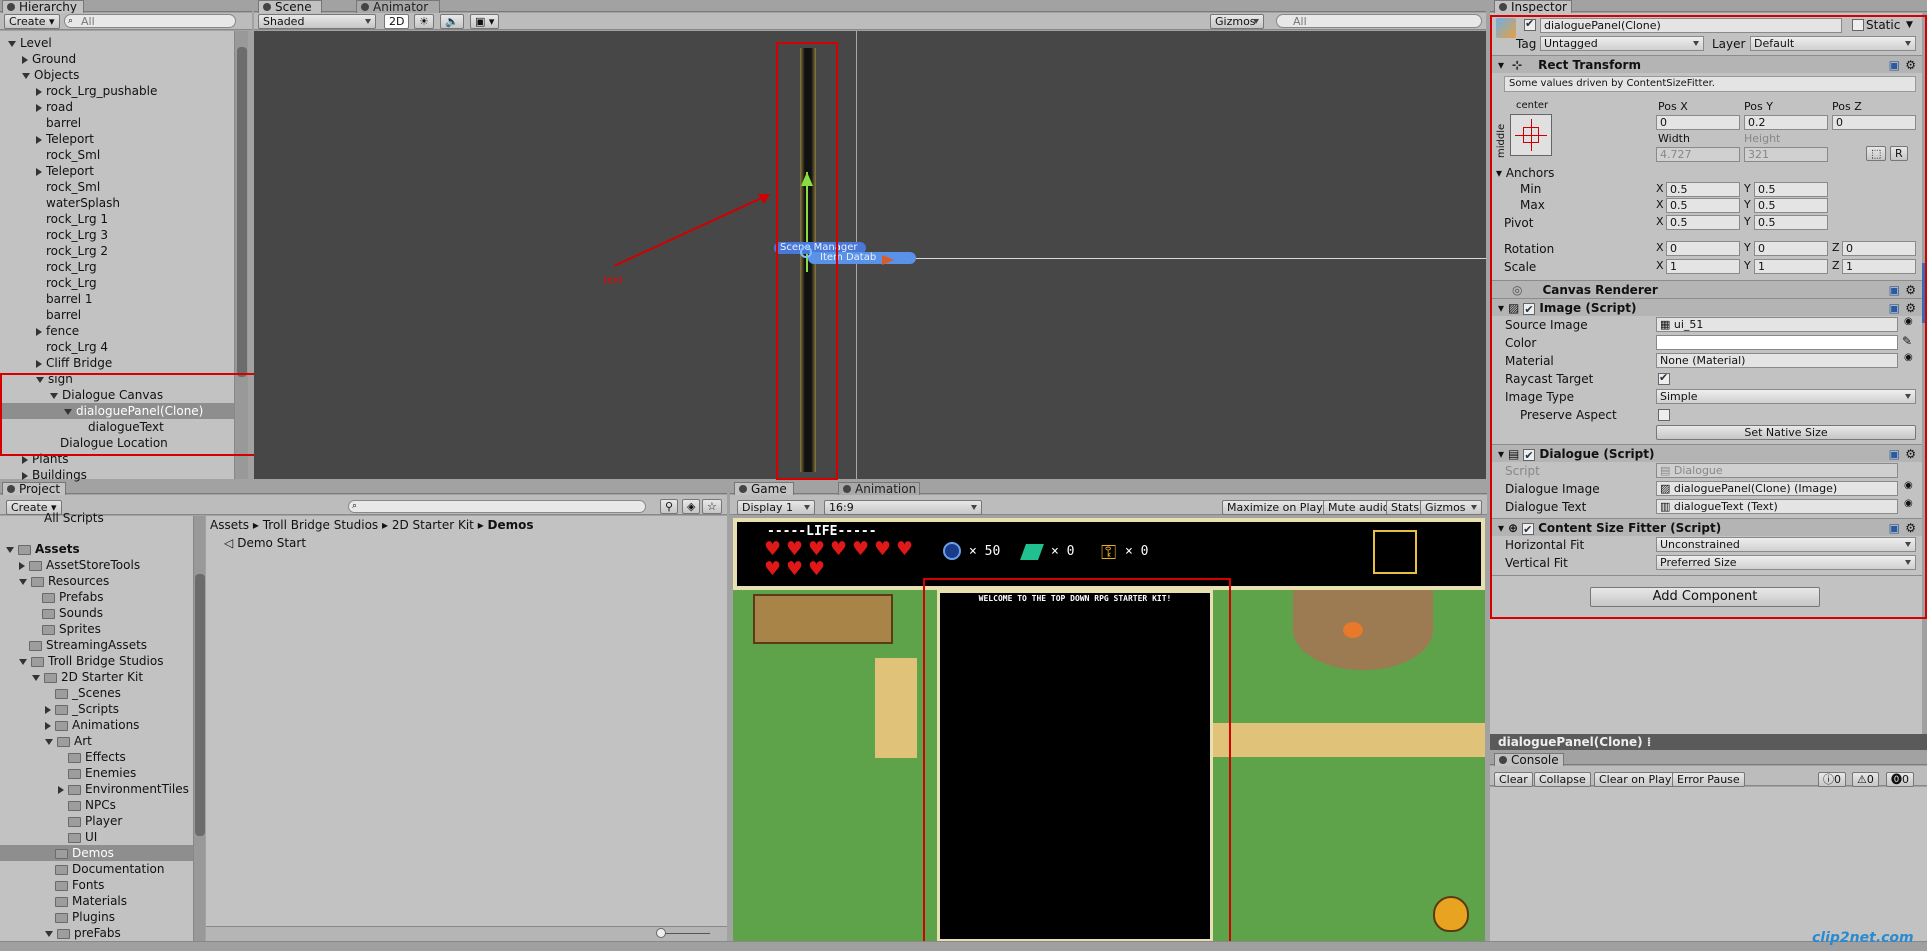 The width and height of the screenshot is (1927, 951). What do you see at coordinates (903, 507) in the screenshot?
I see `aspect-dropdown: 16:9` at bounding box center [903, 507].